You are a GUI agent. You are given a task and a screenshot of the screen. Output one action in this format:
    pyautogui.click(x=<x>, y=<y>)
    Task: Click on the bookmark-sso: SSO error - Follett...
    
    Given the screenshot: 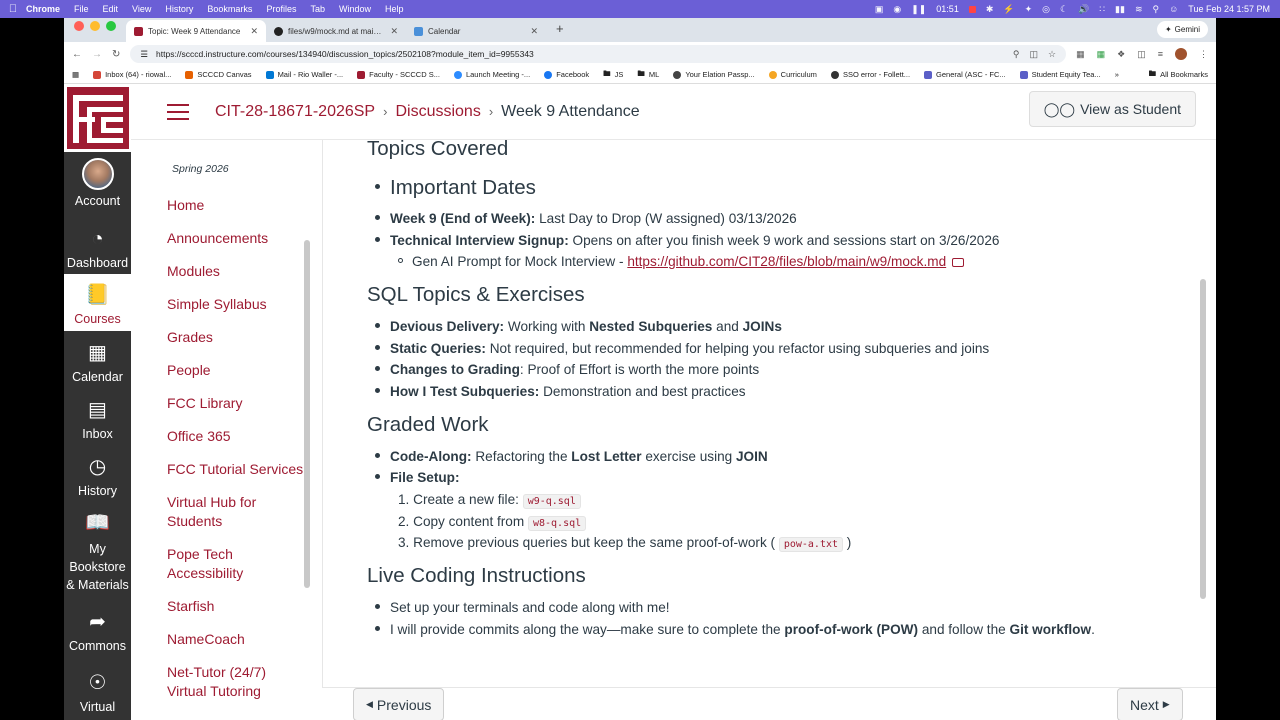 What is the action you would take?
    pyautogui.click(x=870, y=74)
    